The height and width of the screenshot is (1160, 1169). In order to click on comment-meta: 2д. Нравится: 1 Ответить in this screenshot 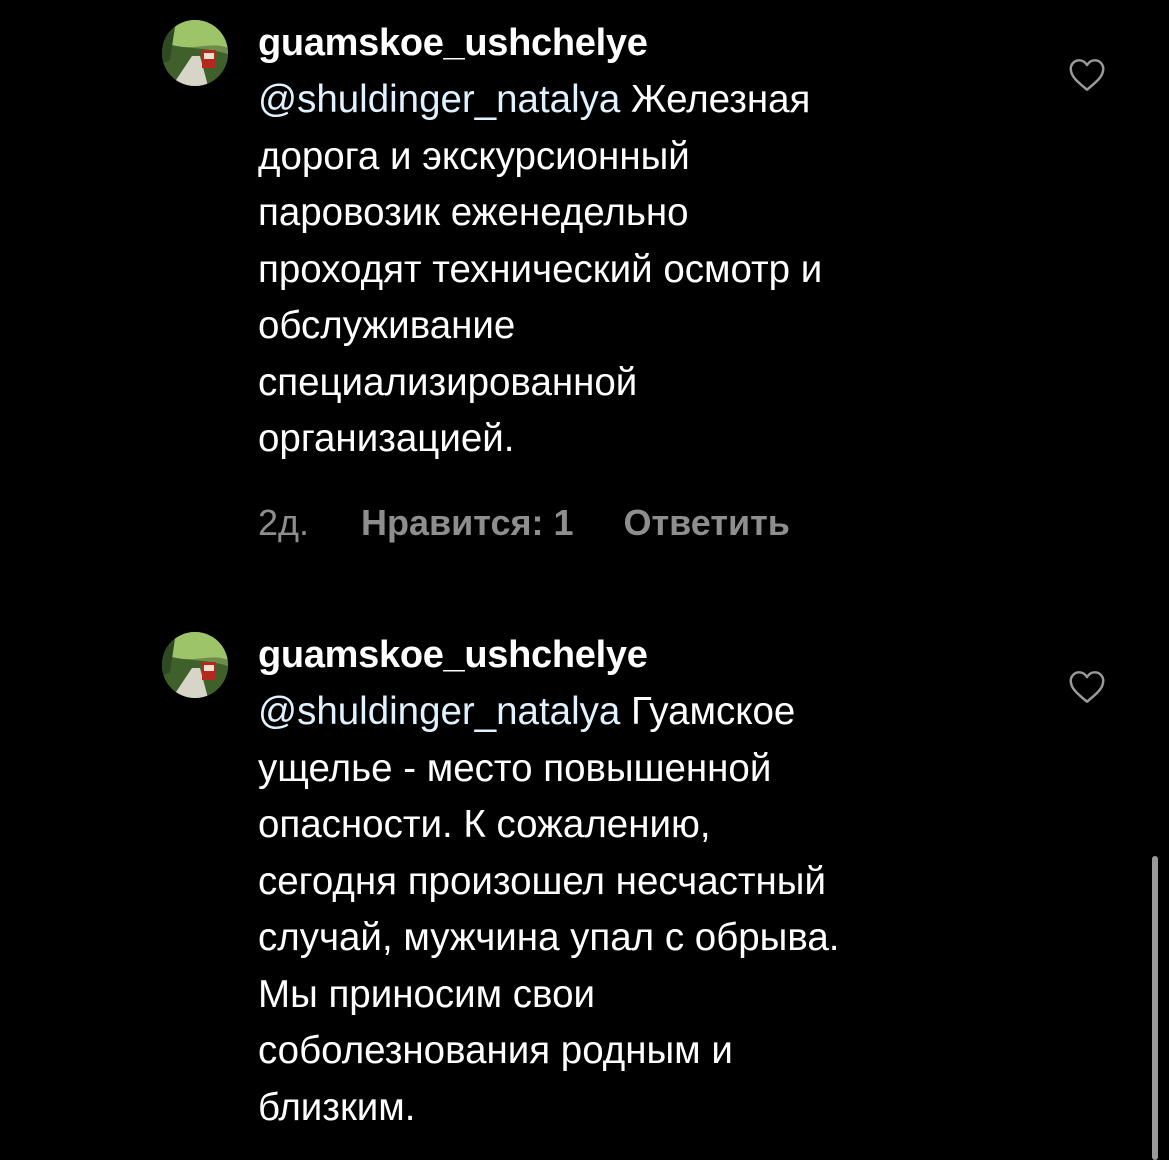, I will do `click(648, 523)`.